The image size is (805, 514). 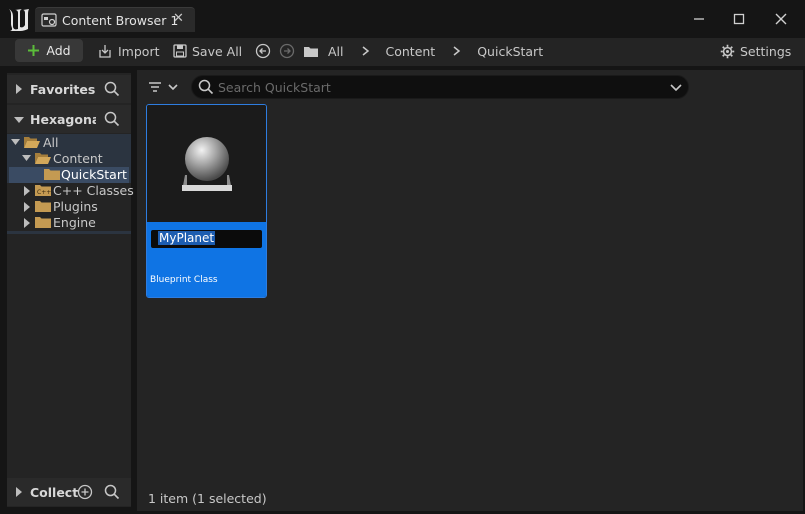 I want to click on favorites-title: Favorites, so click(x=63, y=89).